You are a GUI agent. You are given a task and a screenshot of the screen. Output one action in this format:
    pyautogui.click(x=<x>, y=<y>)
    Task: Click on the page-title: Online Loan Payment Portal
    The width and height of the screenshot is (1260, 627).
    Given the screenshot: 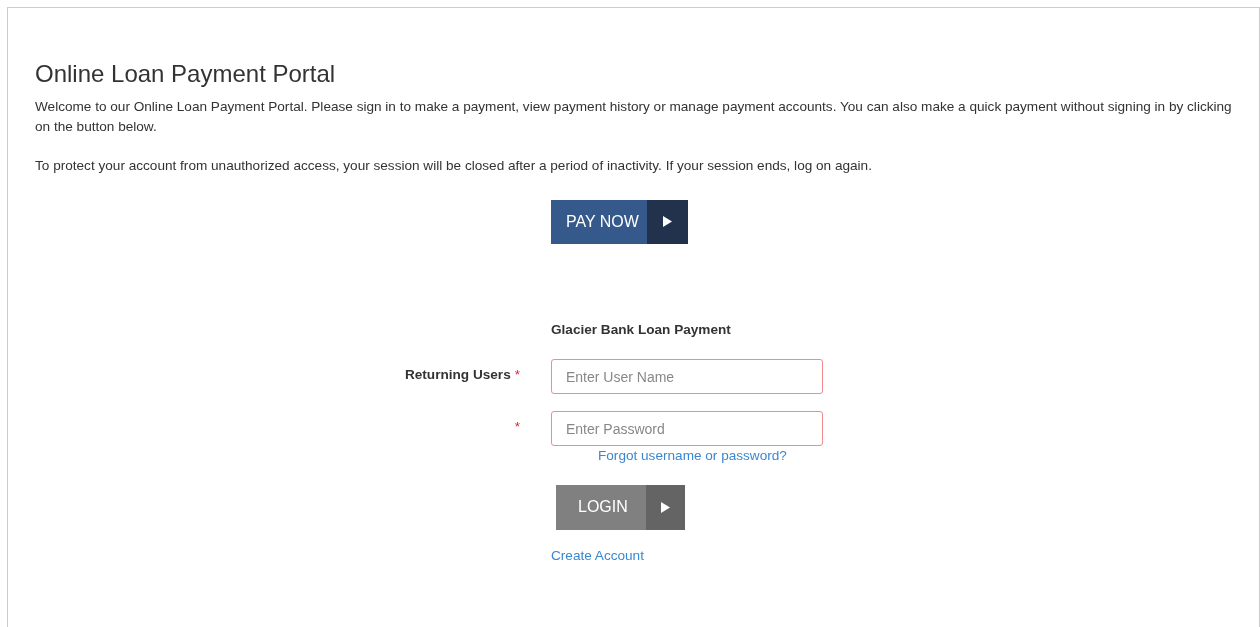 What is the action you would take?
    pyautogui.click(x=186, y=74)
    